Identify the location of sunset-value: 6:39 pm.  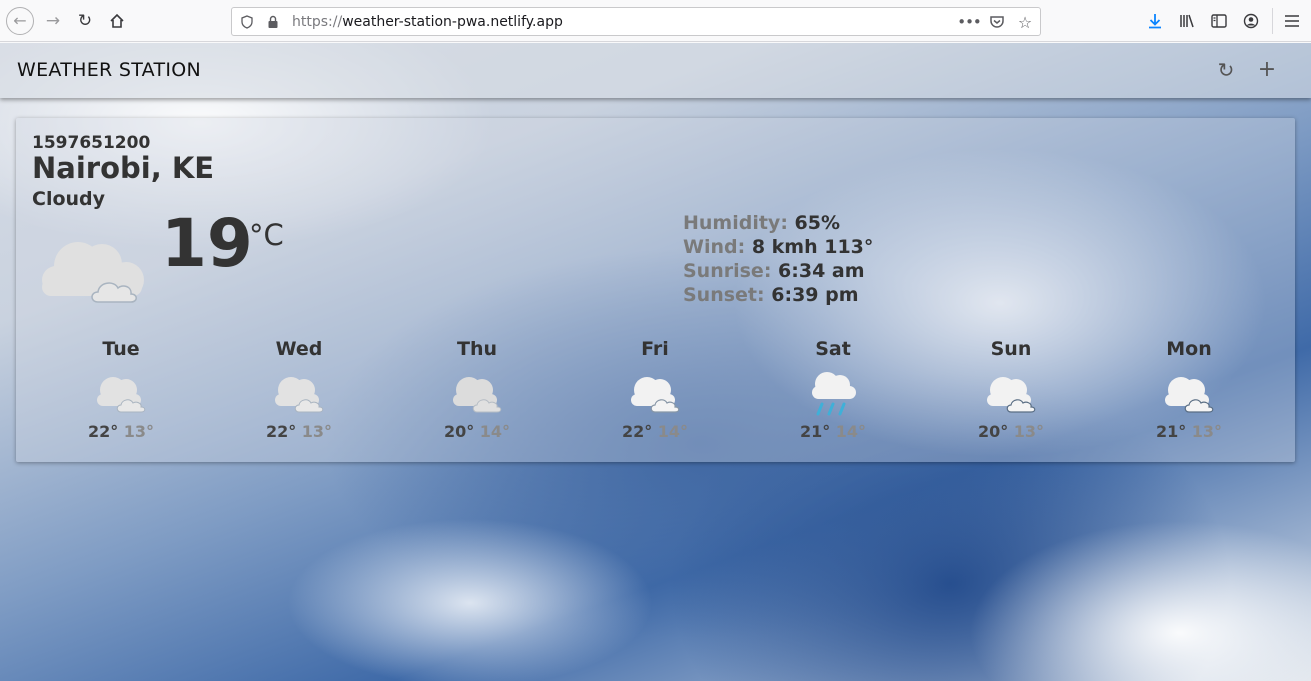
(815, 295).